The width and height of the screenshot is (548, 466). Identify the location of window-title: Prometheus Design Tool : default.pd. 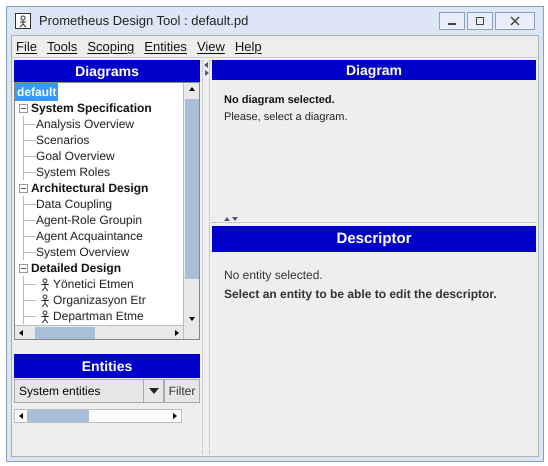
(143, 21).